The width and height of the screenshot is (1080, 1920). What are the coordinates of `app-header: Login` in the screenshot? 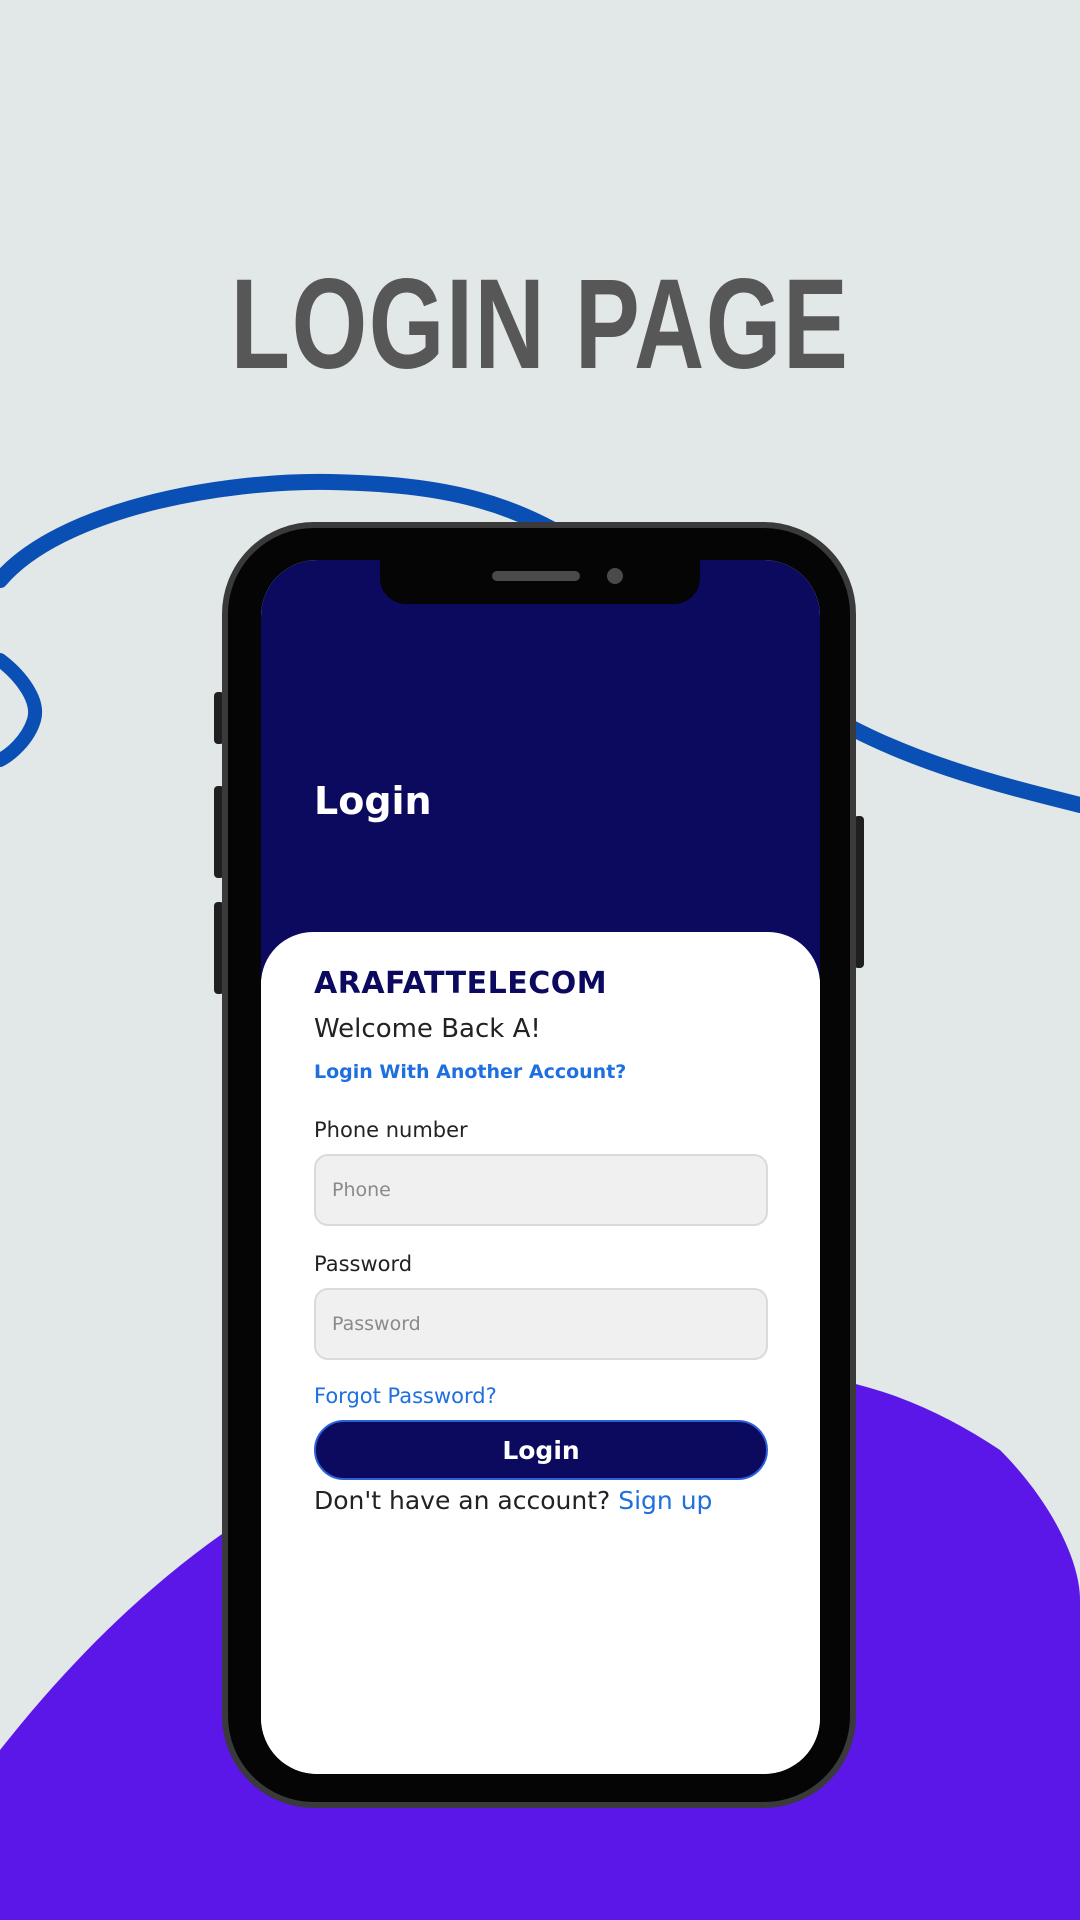 It's located at (540, 770).